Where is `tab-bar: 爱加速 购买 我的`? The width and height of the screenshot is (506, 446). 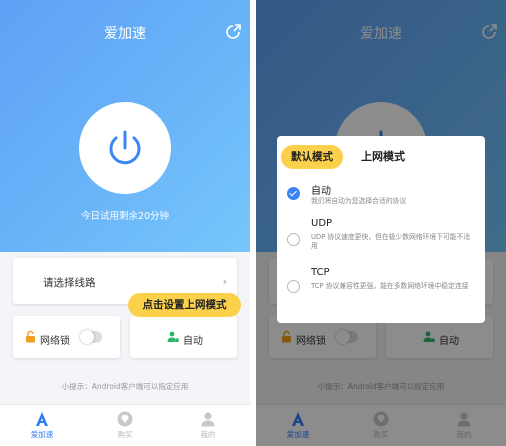 tab-bar: 爱加速 购买 我的 is located at coordinates (125, 425).